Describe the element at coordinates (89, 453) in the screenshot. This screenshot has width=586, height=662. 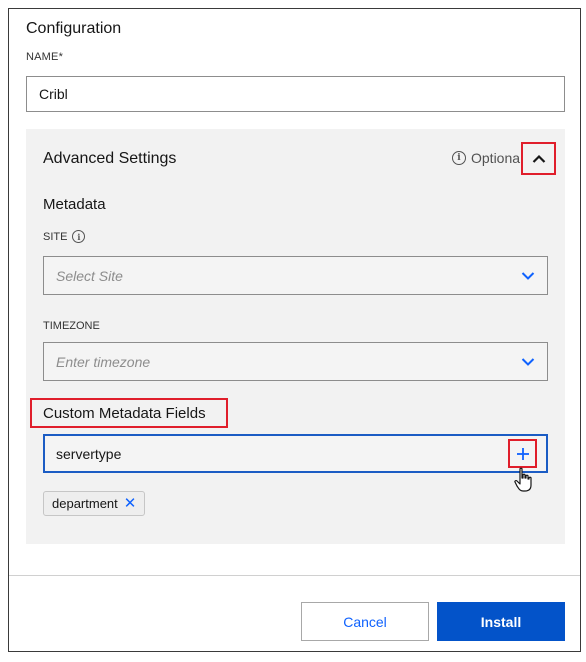
I see `custom-metadata-field-value: servertype` at that location.